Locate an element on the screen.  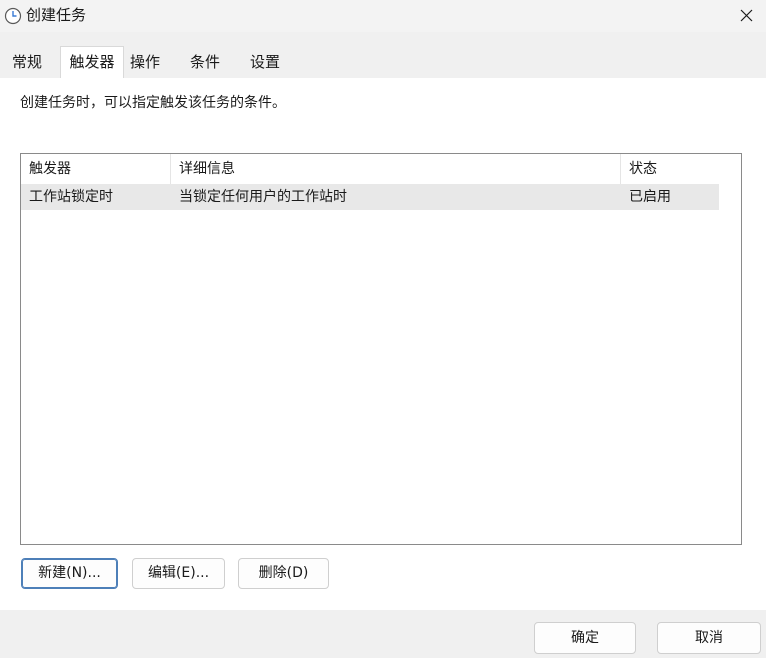
column-header-details: 详细信息 is located at coordinates (396, 169).